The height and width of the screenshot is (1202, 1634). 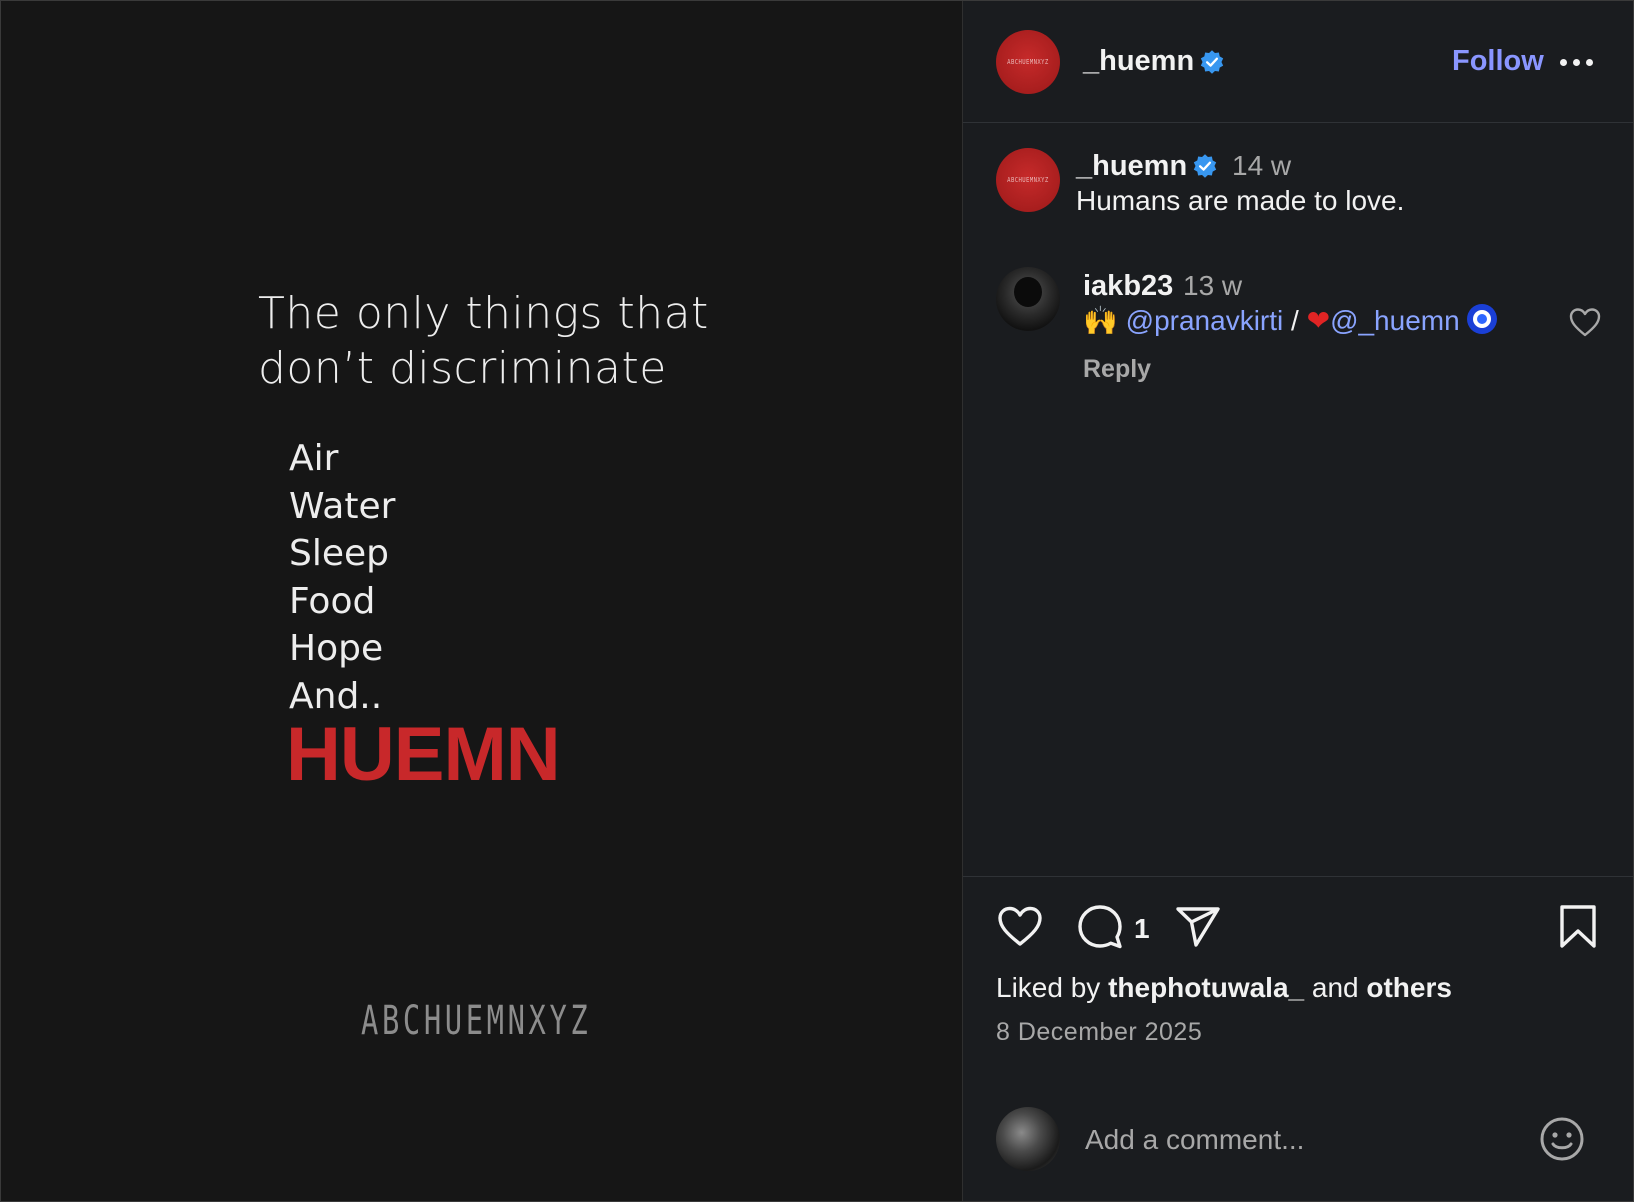 I want to click on comment-username: iakb23, so click(x=1128, y=286).